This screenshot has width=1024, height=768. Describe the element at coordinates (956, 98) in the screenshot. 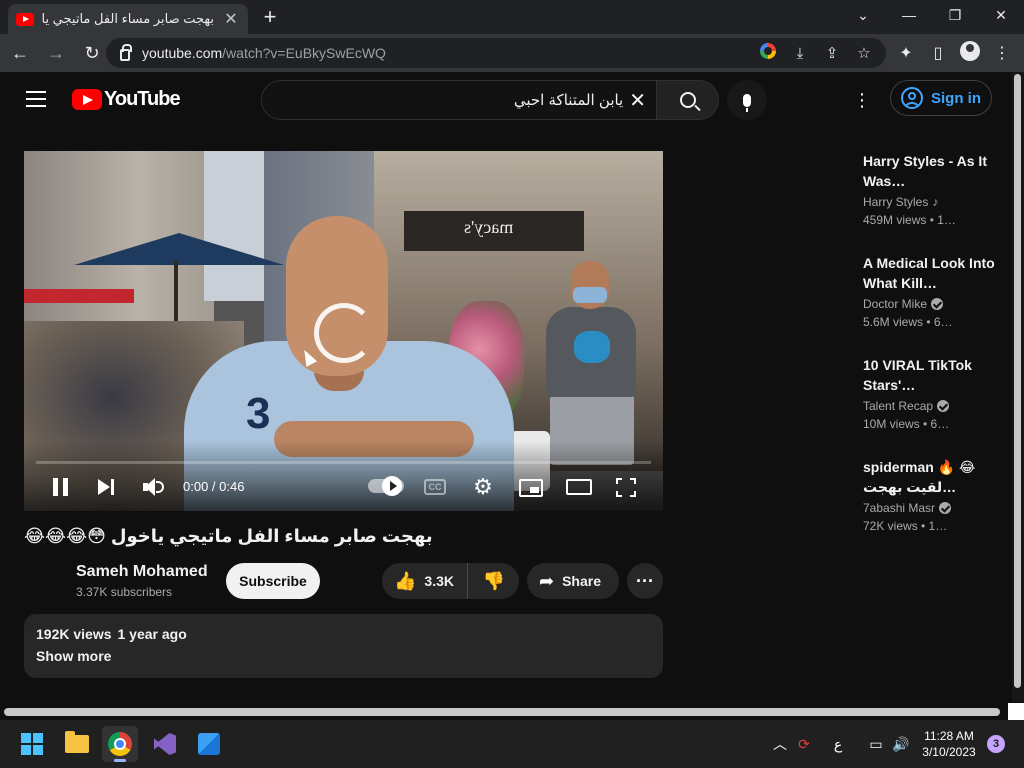

I see `sign-in-label: Sign in` at that location.